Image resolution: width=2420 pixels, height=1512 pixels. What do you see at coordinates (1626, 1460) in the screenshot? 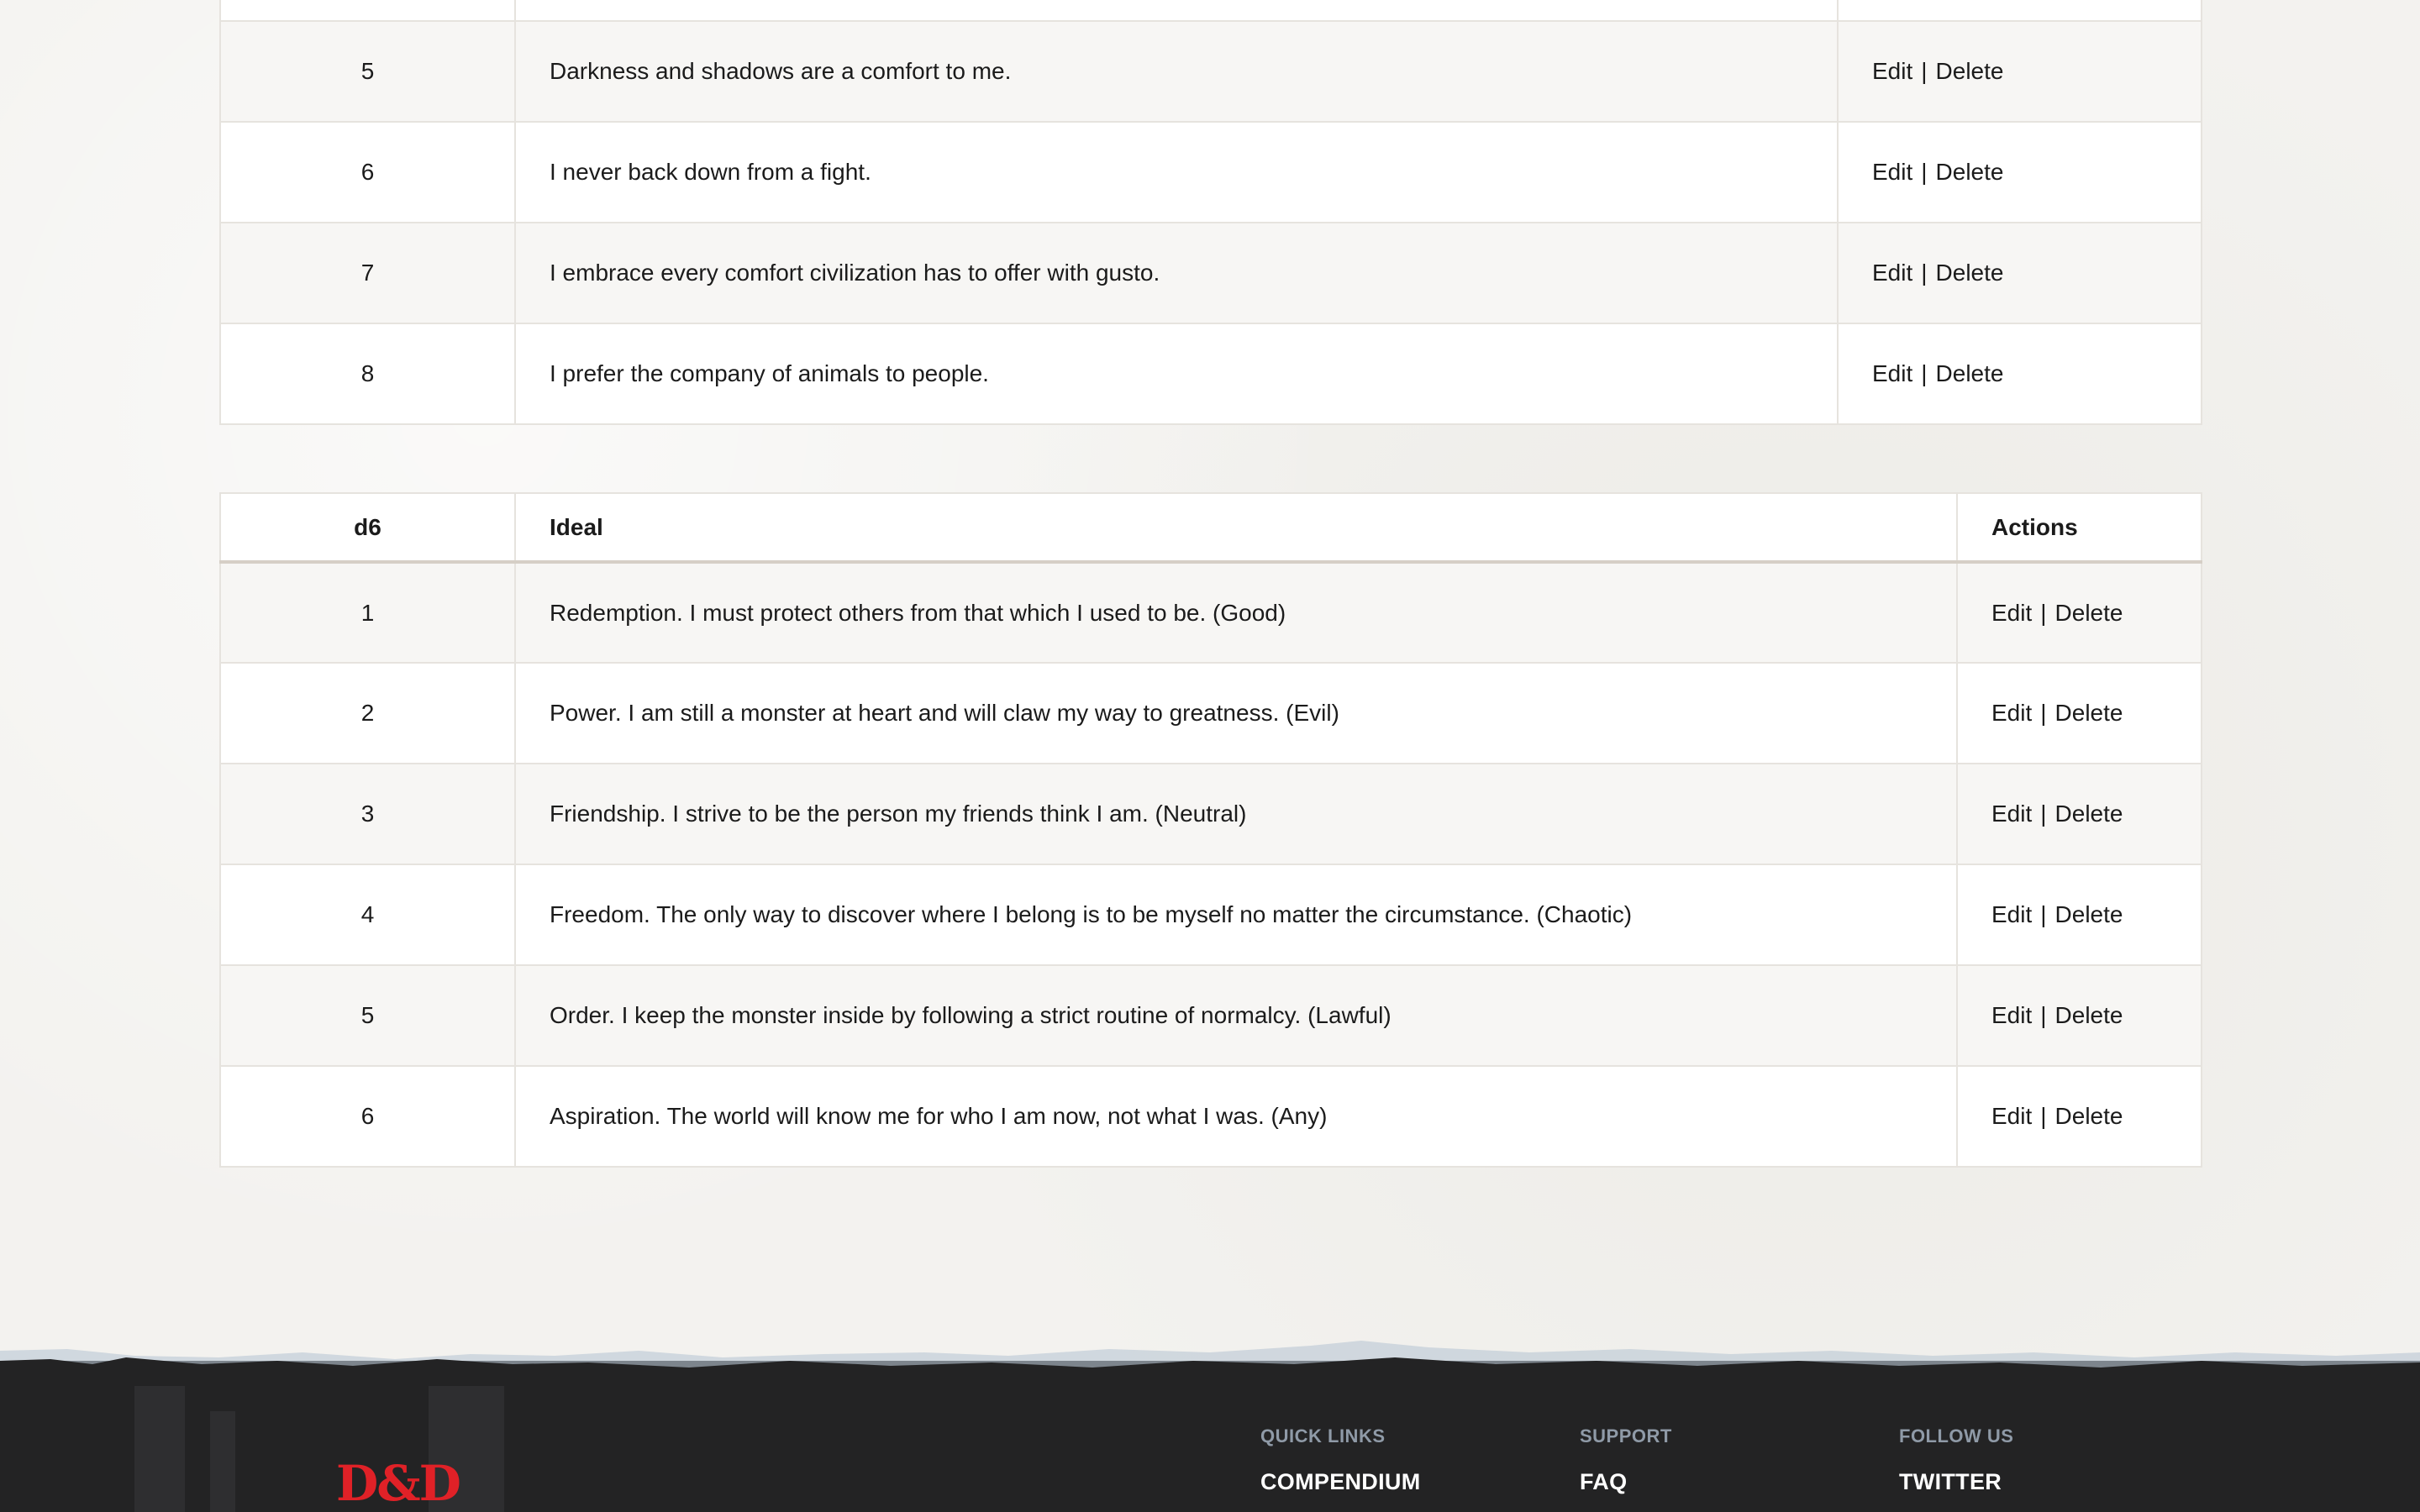
I see `footer-column-support: SUPPORT FAQ` at bounding box center [1626, 1460].